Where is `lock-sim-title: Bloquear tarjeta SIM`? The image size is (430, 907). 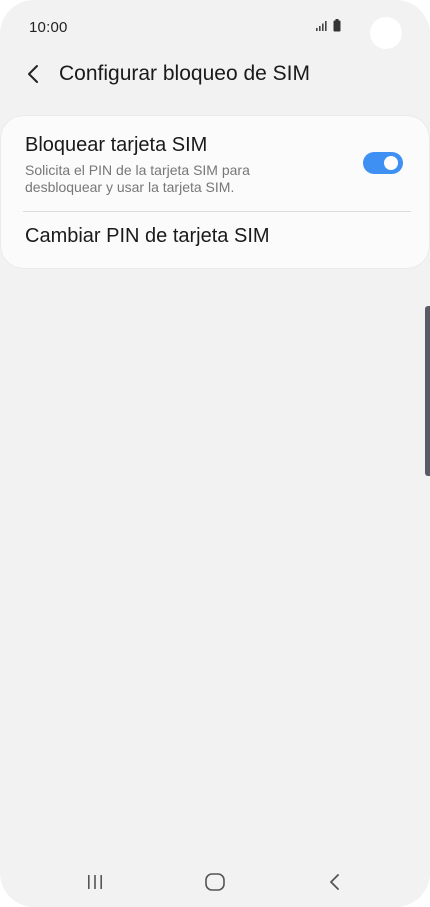 lock-sim-title: Bloquear tarjeta SIM is located at coordinates (116, 145).